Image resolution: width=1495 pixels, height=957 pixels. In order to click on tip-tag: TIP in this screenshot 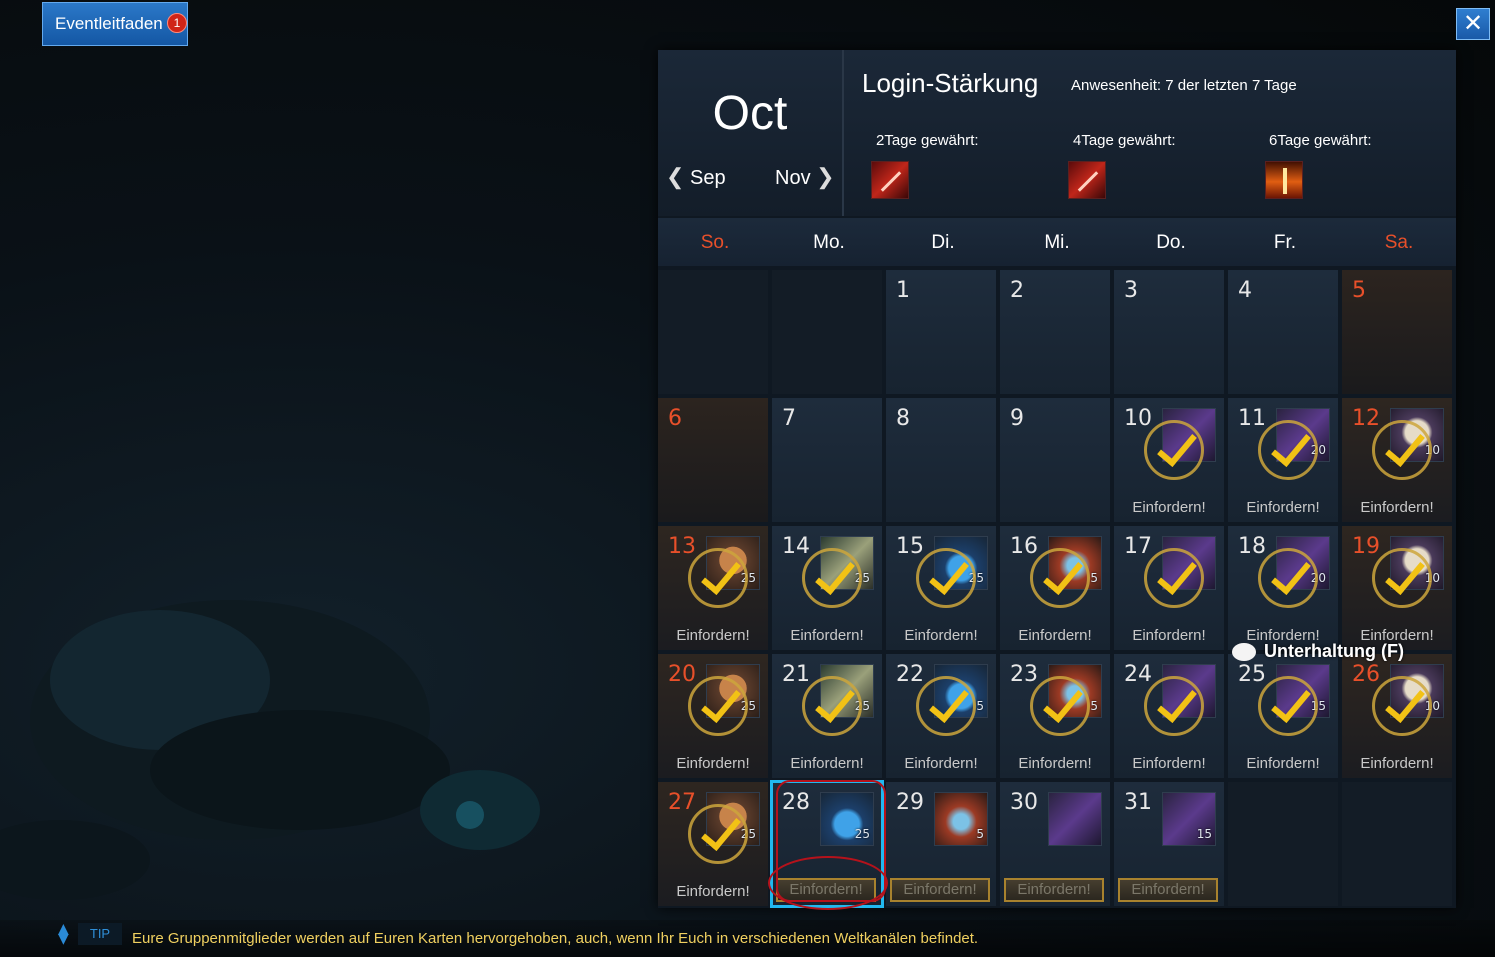, I will do `click(100, 934)`.